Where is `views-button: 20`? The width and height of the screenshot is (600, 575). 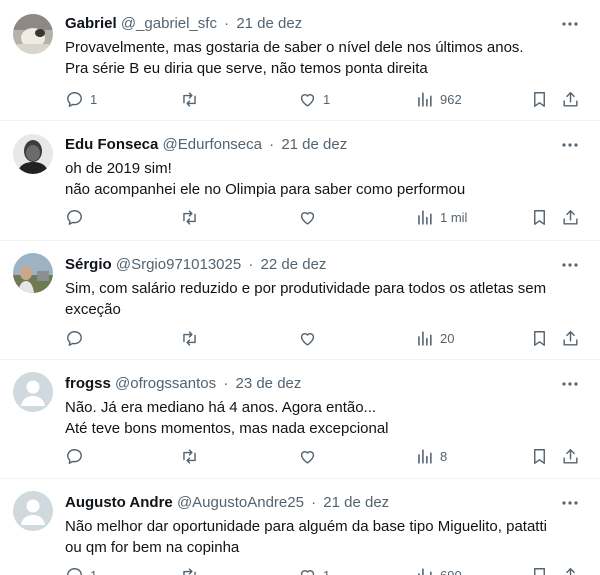 views-button: 20 is located at coordinates (434, 338).